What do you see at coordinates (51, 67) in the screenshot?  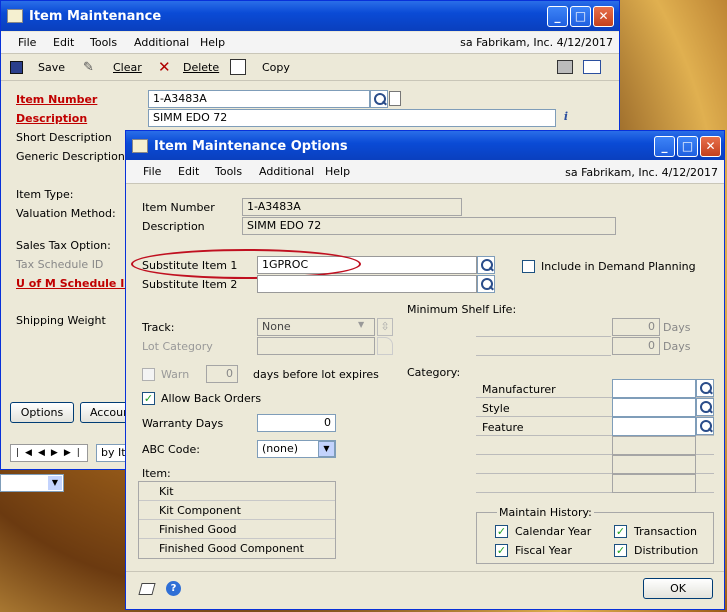 I see `save-button: Save` at bounding box center [51, 67].